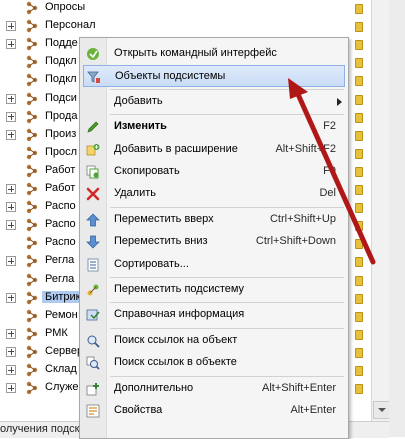 The image size is (405, 439). I want to click on menu-item-label: Переместить подсистему, so click(179, 289).